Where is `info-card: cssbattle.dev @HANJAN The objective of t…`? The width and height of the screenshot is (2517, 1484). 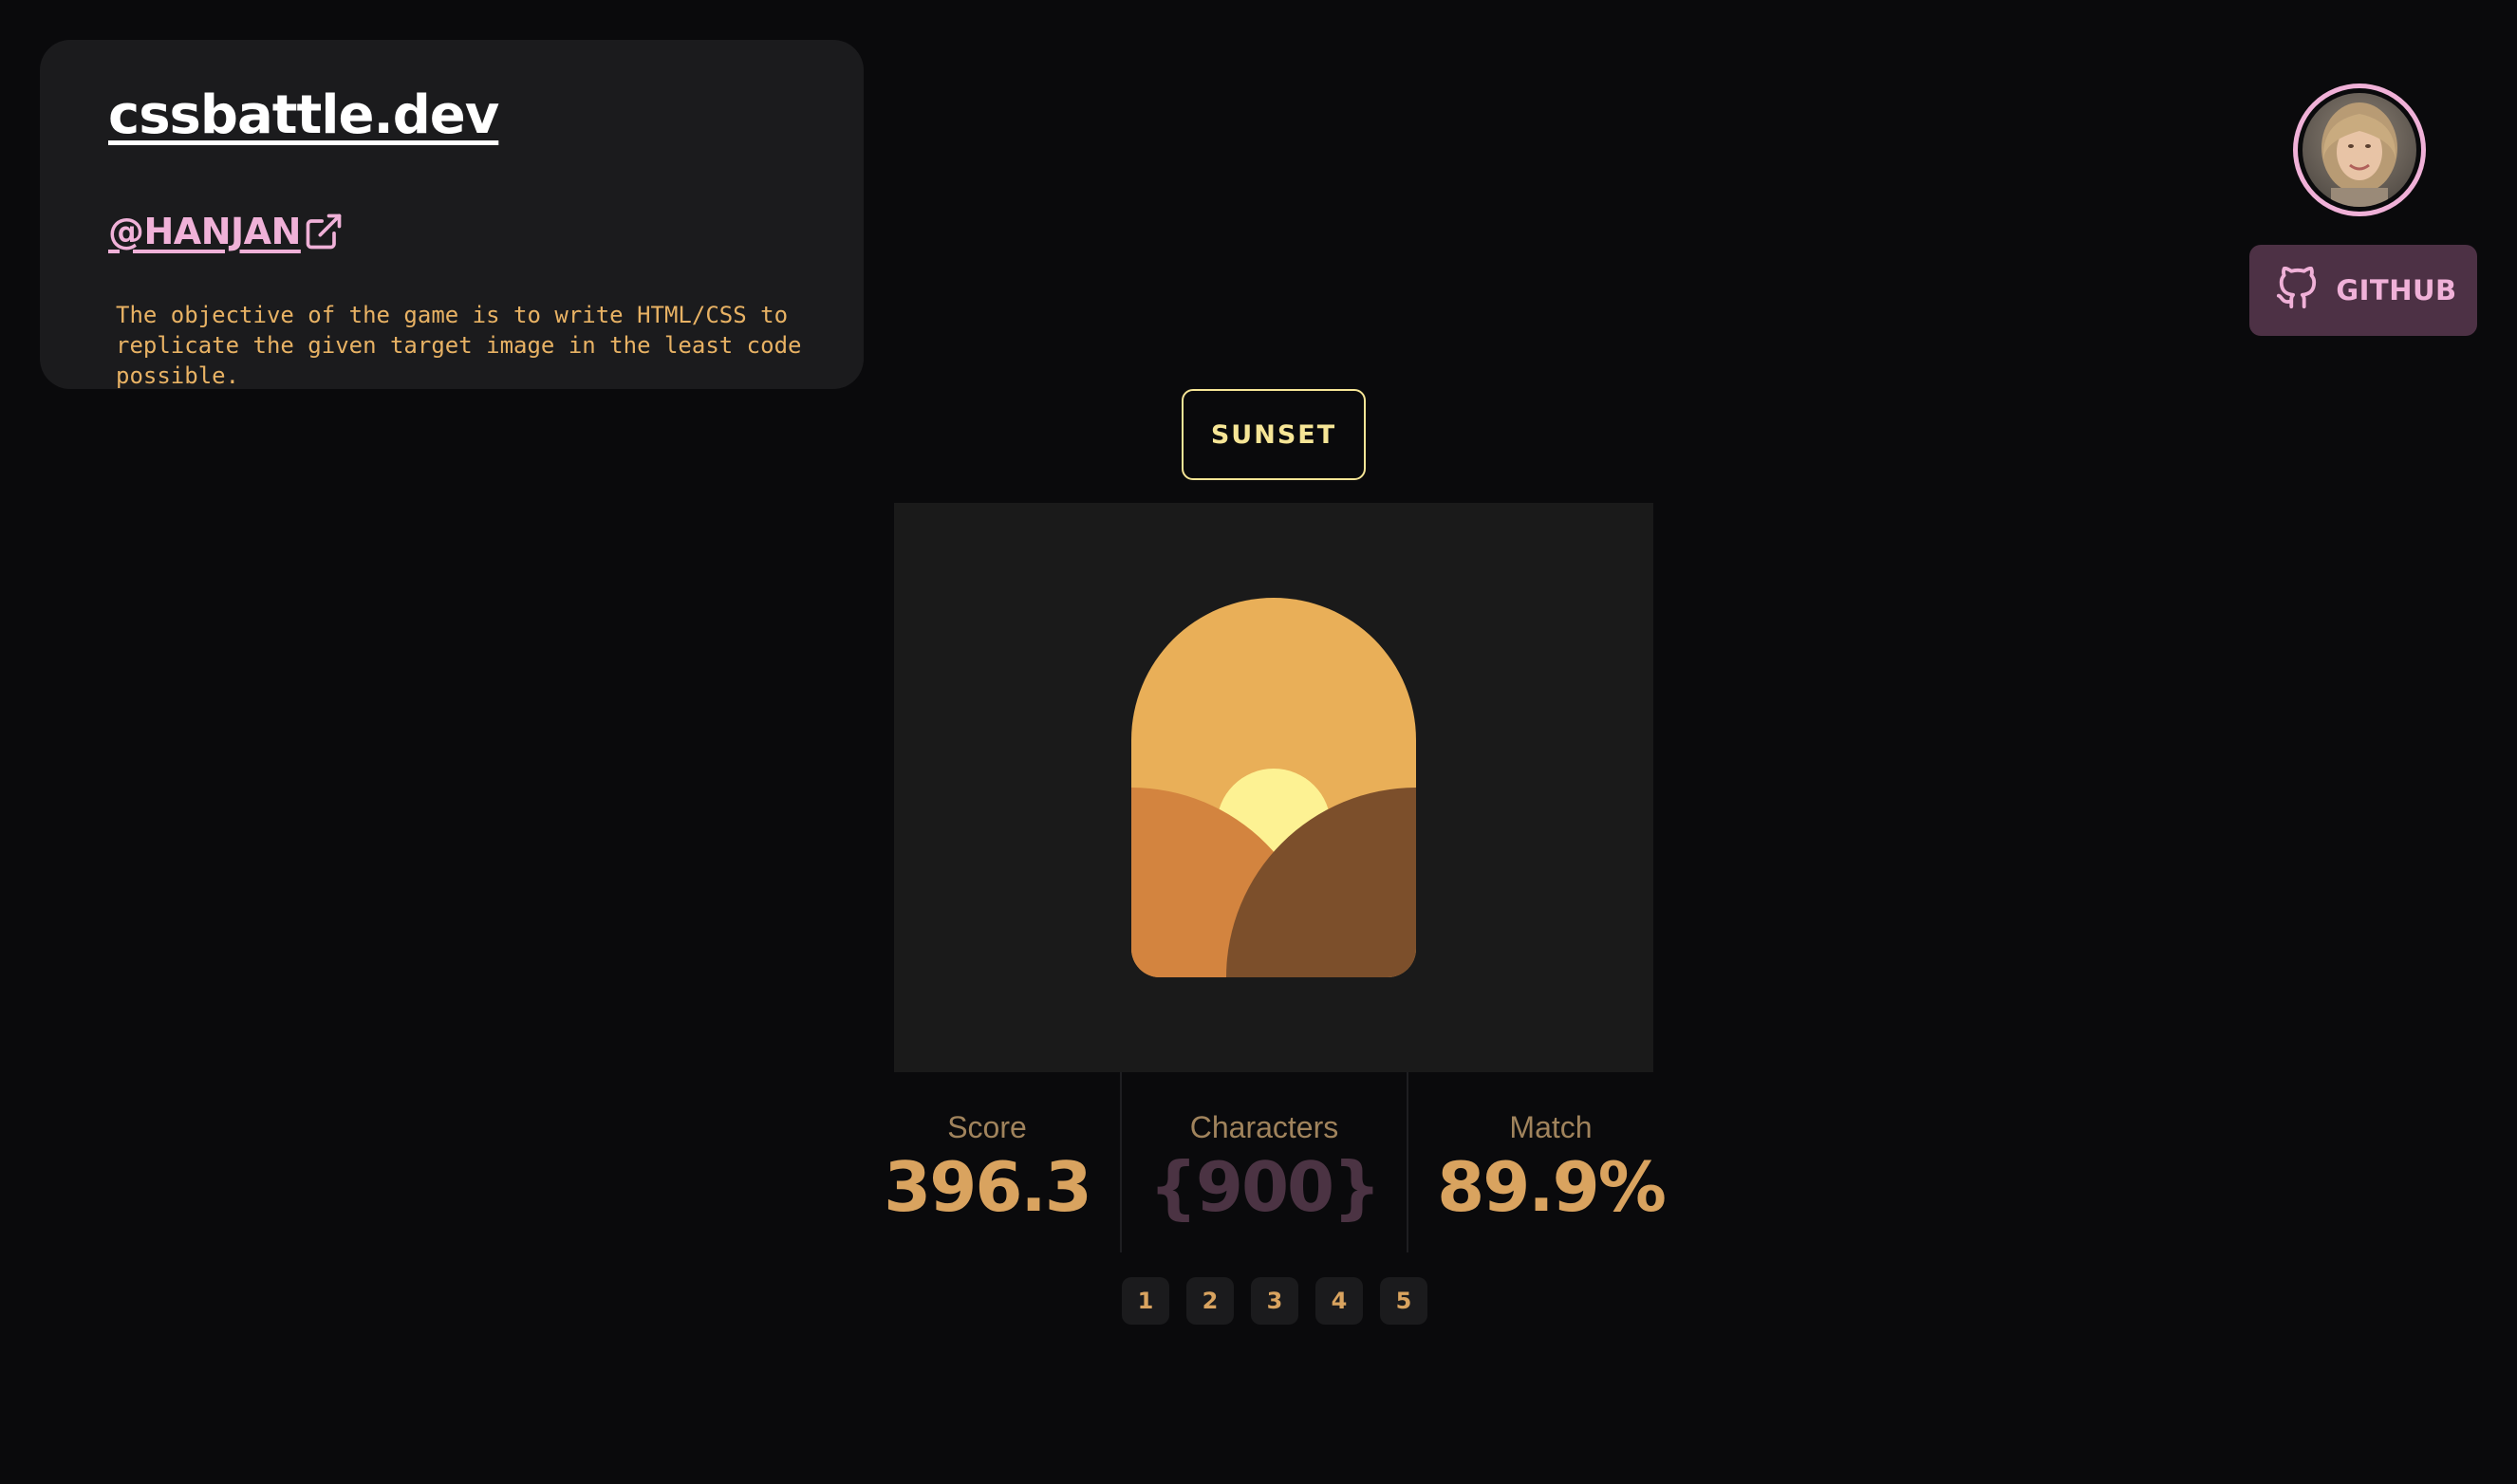
info-card: cssbattle.dev @HANJAN The objective of t… is located at coordinates (452, 215).